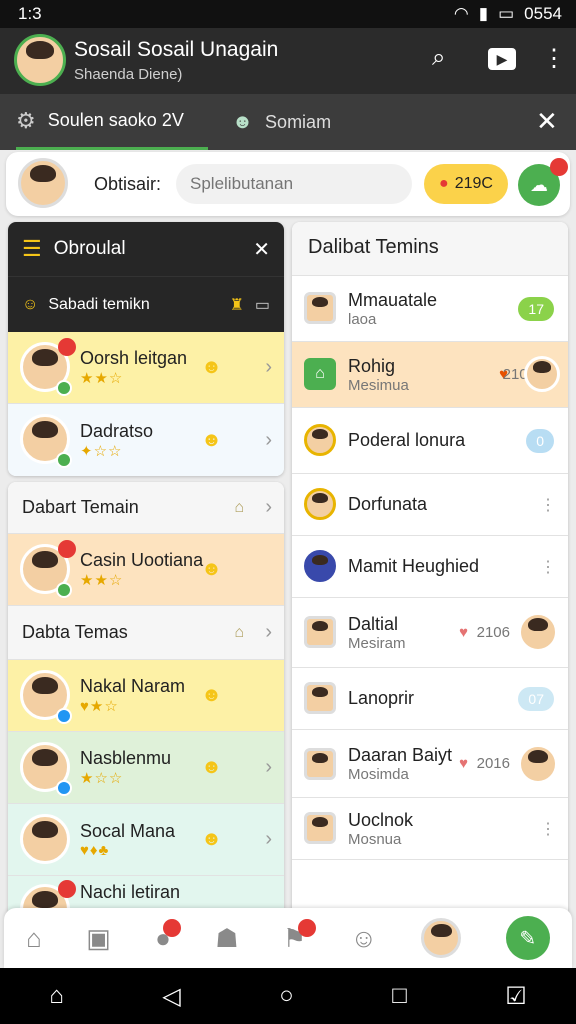 This screenshot has width=576, height=1024. What do you see at coordinates (294, 184) in the screenshot?
I see `search-input` at bounding box center [294, 184].